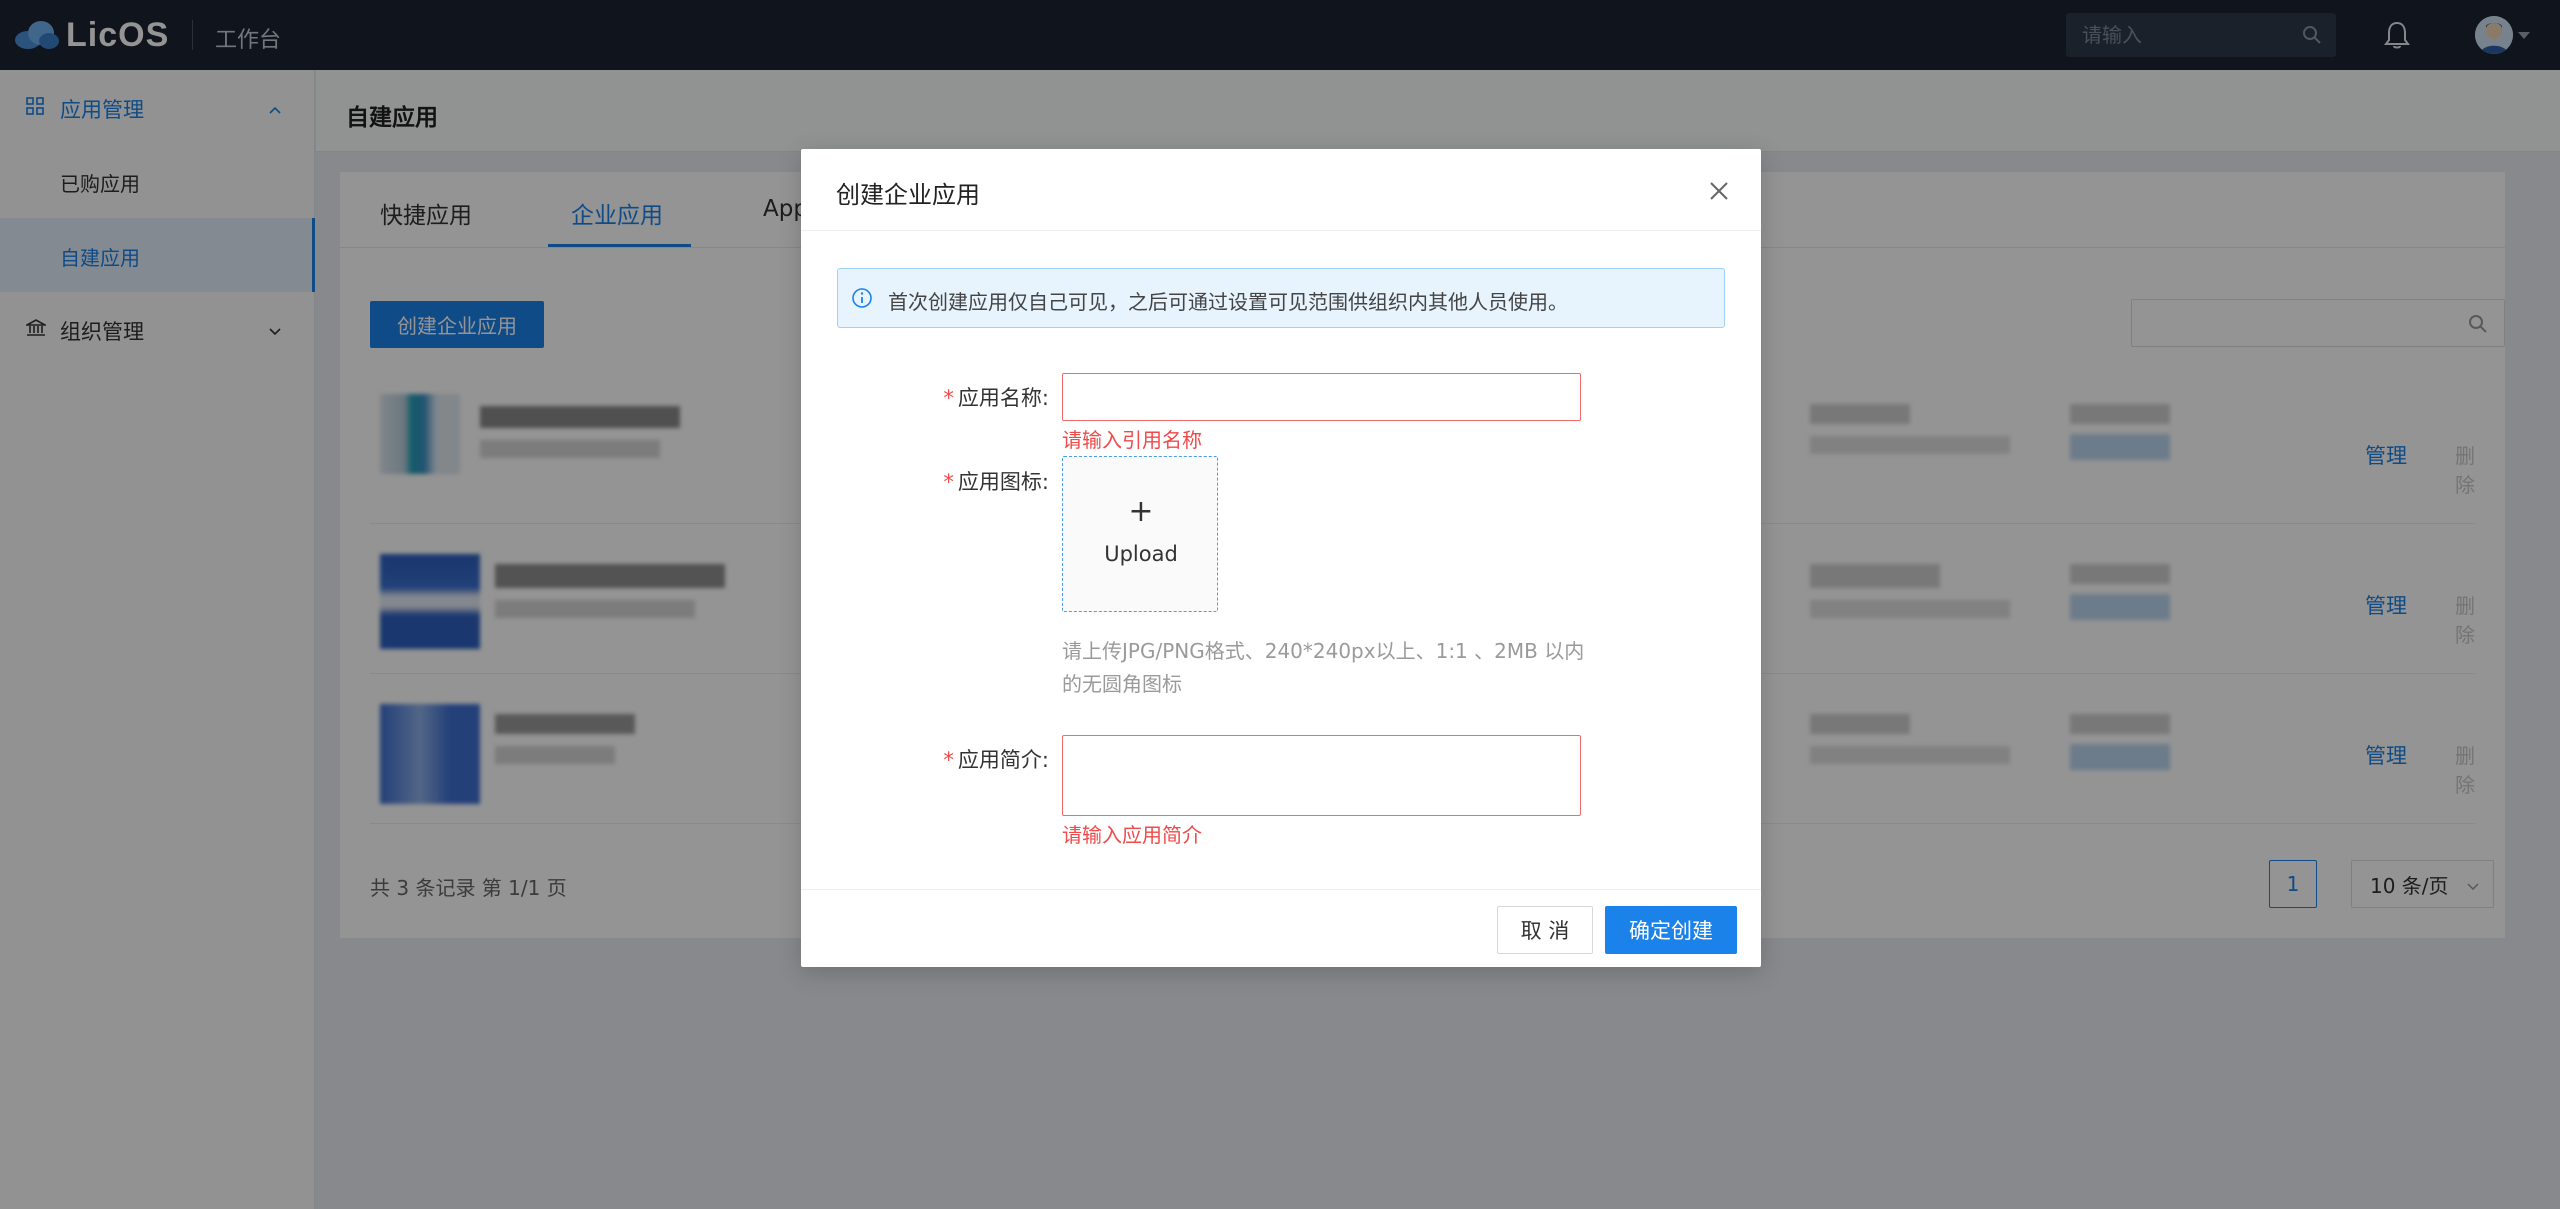 The height and width of the screenshot is (1209, 2560). I want to click on confirm-create-button: 确定创建, so click(1671, 930).